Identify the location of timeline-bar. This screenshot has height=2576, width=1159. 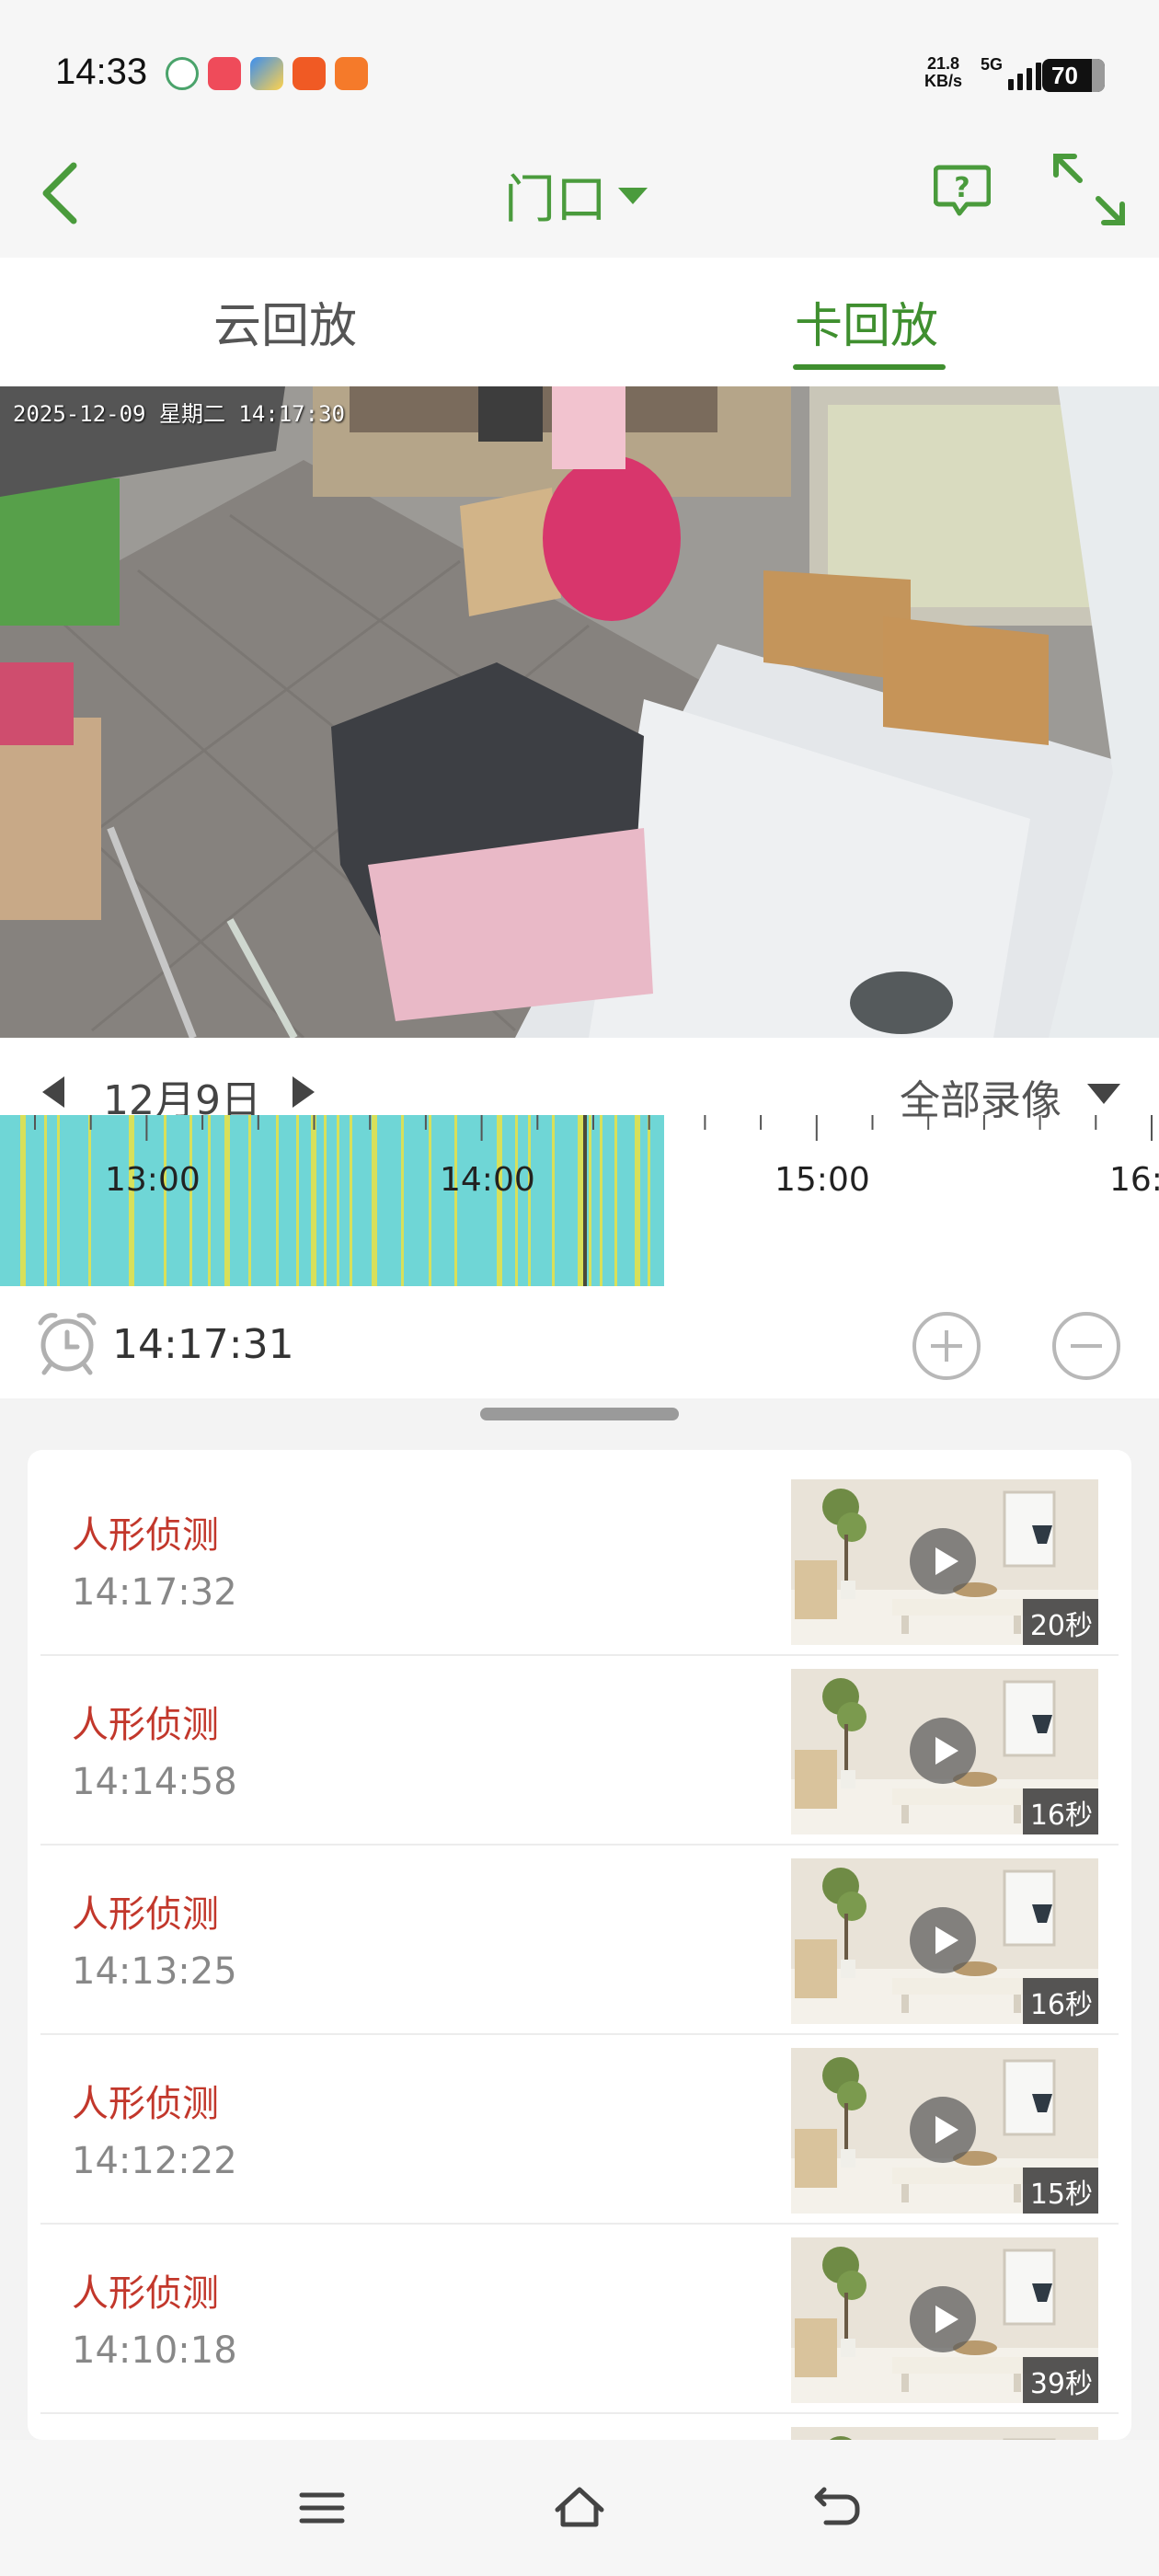
(579, 1200).